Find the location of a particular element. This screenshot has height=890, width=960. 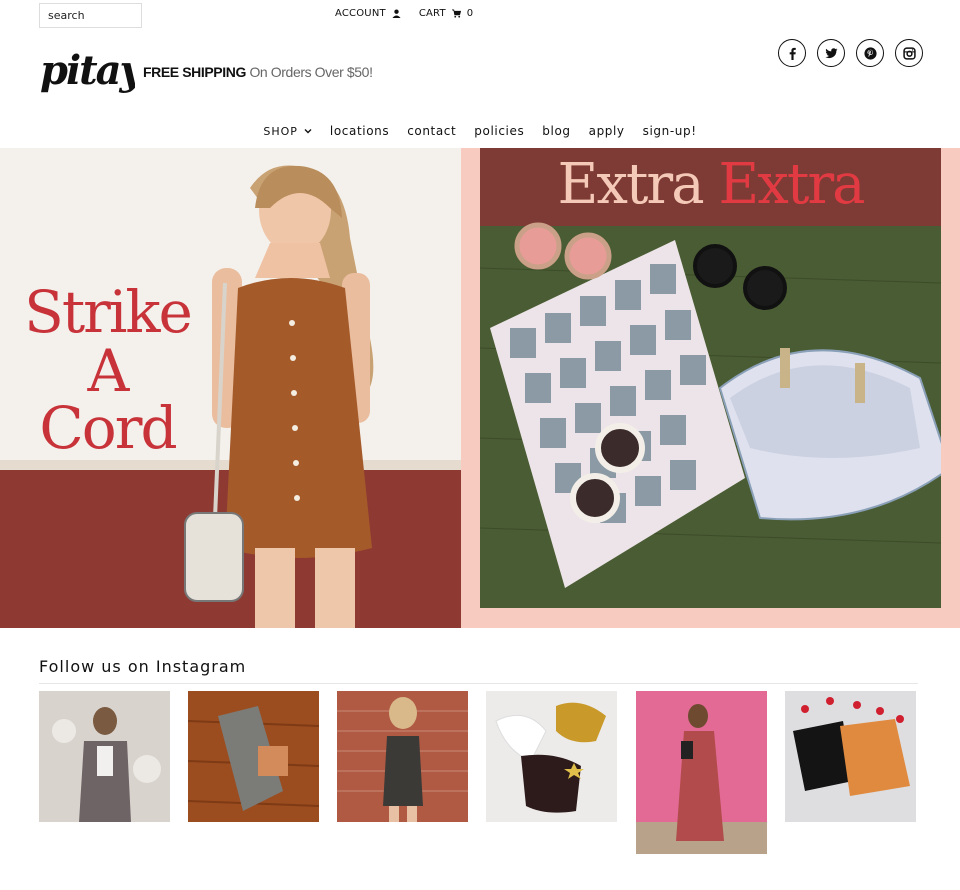

banner-right-word2: Extra is located at coordinates (791, 184).